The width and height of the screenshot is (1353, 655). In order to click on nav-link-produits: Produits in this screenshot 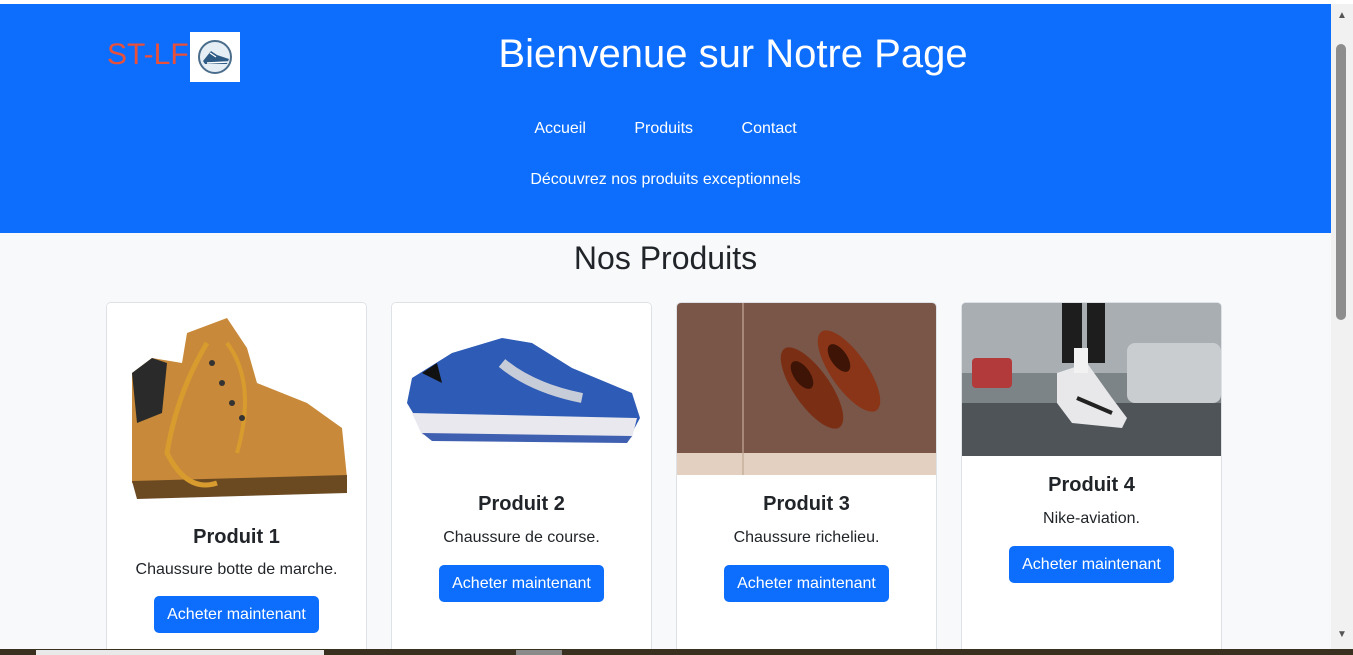, I will do `click(663, 128)`.